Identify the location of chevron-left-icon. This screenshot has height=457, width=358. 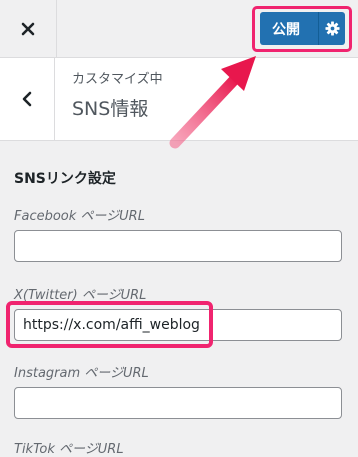
(27, 99).